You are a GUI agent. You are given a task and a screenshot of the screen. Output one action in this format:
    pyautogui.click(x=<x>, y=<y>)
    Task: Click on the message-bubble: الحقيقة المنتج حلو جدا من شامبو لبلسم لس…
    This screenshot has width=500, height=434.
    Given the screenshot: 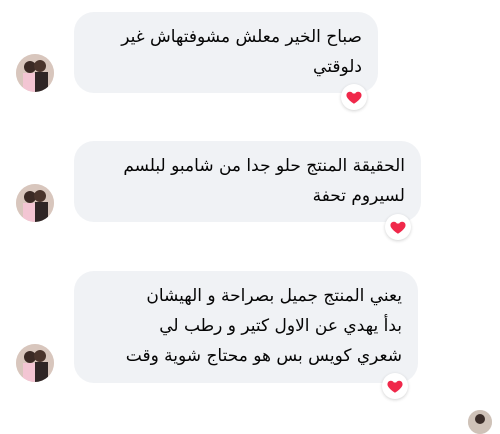 What is the action you would take?
    pyautogui.click(x=247, y=181)
    